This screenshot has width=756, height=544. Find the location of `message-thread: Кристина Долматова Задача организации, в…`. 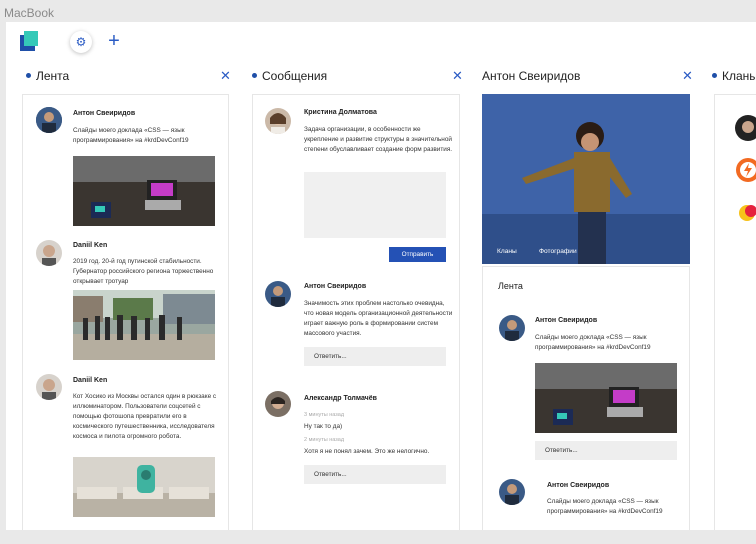

message-thread: Кристина Долматова Задача организации, в… is located at coordinates (356, 184).